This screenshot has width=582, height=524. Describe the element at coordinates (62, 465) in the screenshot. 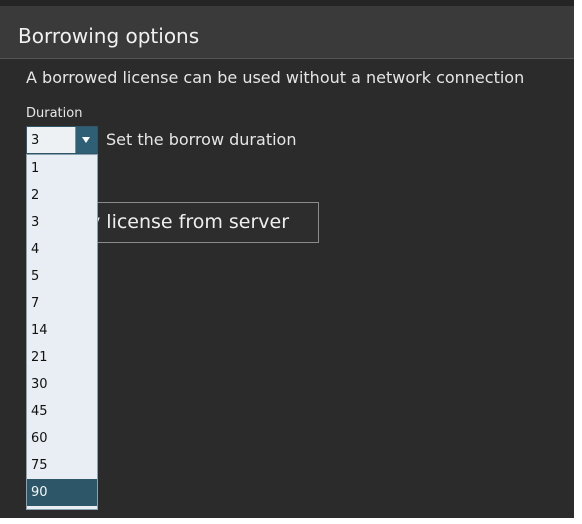

I see `duration-option: 75` at that location.